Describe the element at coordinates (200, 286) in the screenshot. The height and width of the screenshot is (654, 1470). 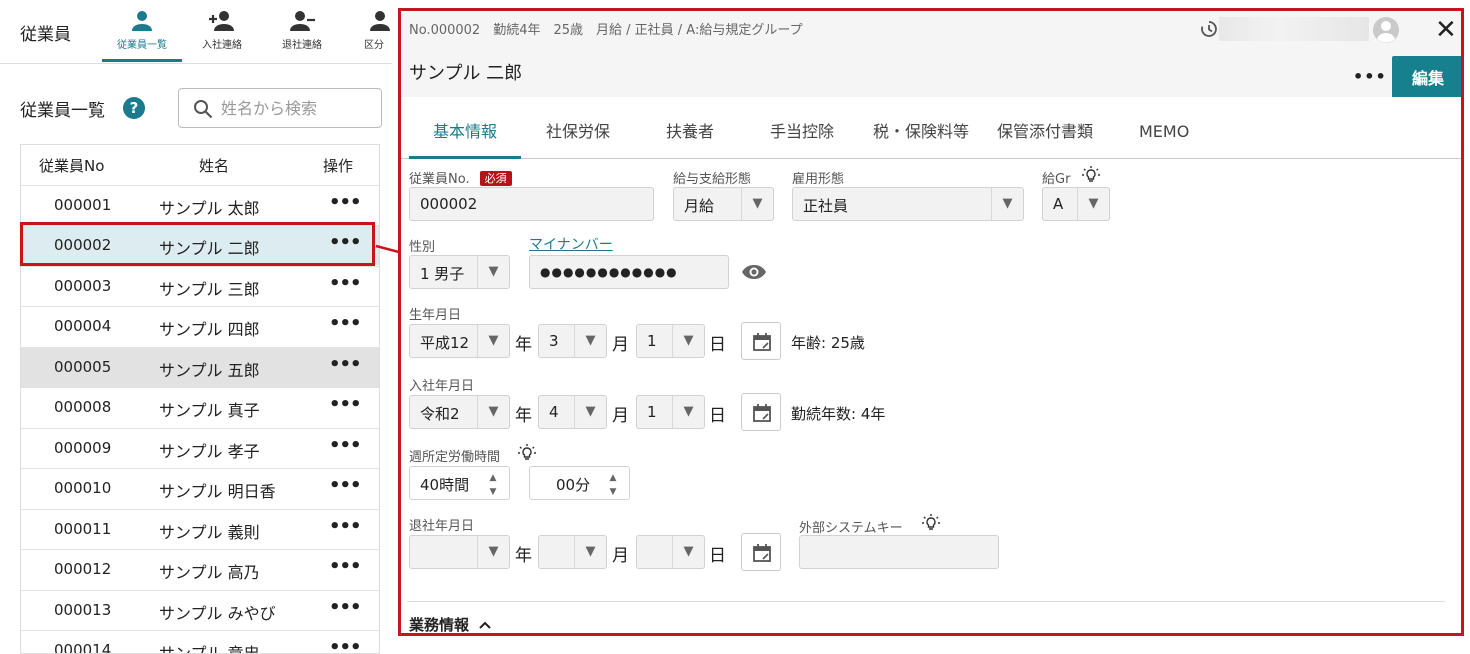
I see `table-row: 000003 サンプル 三郎 •••` at that location.